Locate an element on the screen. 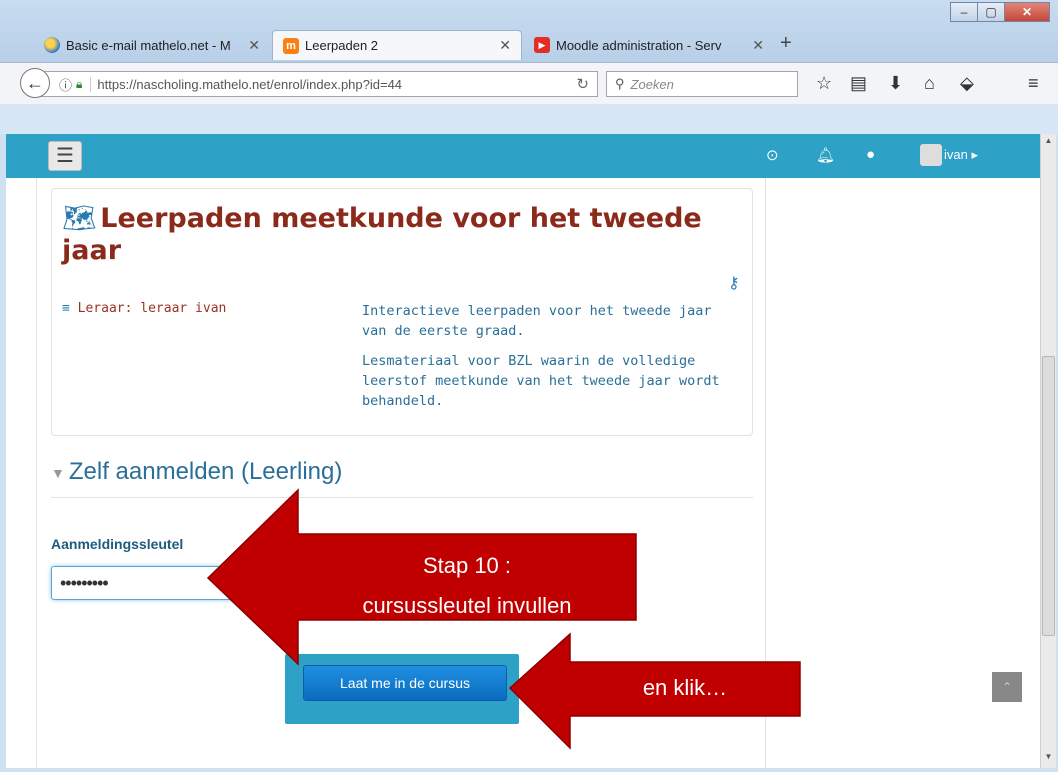 The width and height of the screenshot is (1058, 772). enrolment-key-label: Aanmeldingssleutel is located at coordinates (117, 544).